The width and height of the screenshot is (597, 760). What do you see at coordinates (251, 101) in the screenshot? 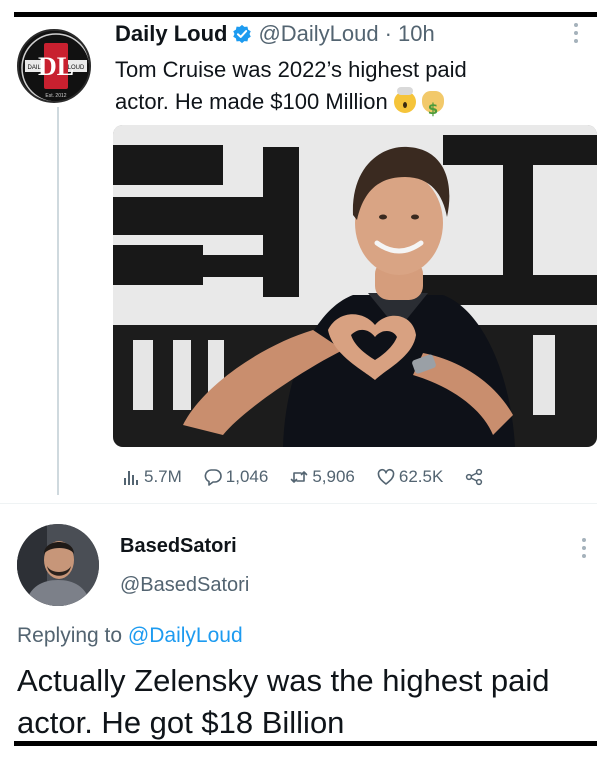
I see `tweet-text-line2: actor. He made $100 Million` at bounding box center [251, 101].